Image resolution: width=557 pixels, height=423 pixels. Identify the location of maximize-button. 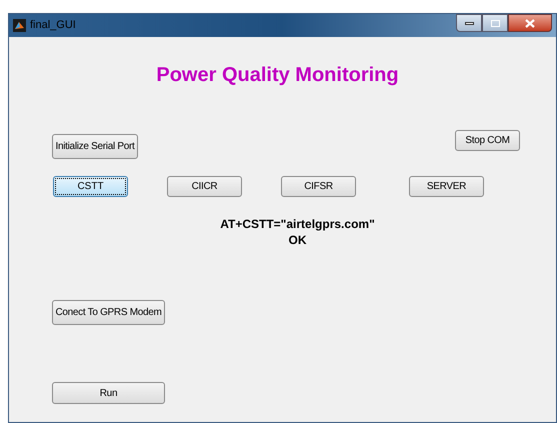
(495, 23).